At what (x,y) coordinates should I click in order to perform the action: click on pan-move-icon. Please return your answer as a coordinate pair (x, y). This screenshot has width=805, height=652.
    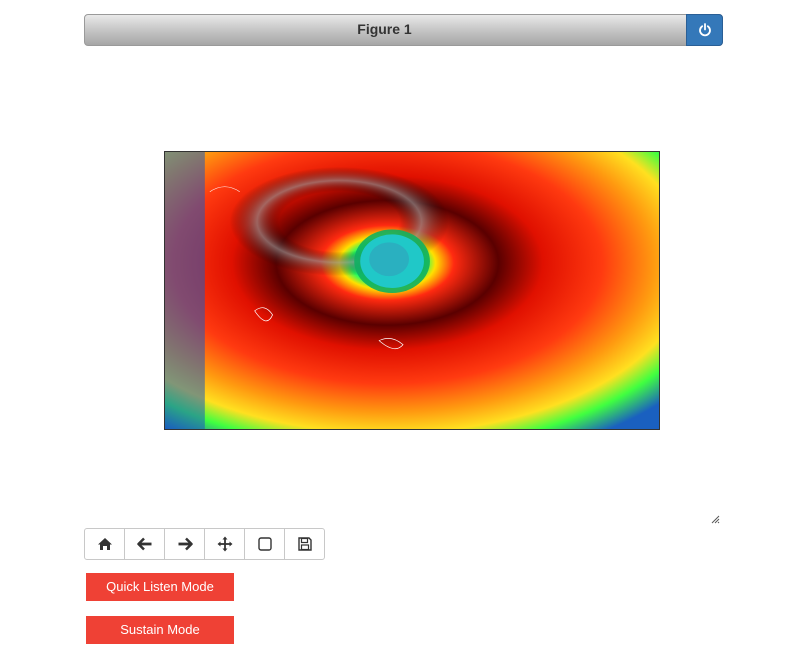
    Looking at the image, I should click on (224, 544).